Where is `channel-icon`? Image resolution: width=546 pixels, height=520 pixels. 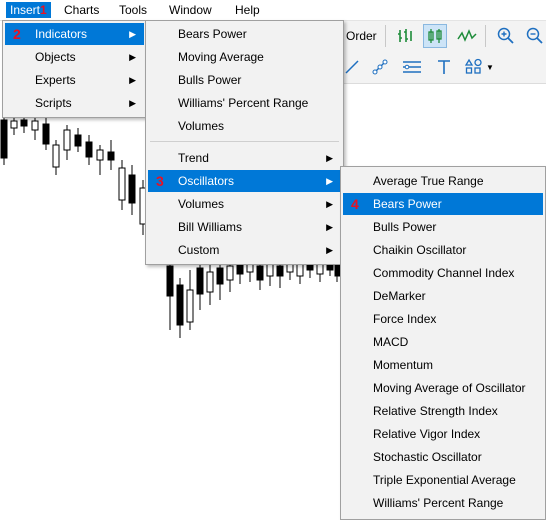 channel-icon is located at coordinates (380, 67).